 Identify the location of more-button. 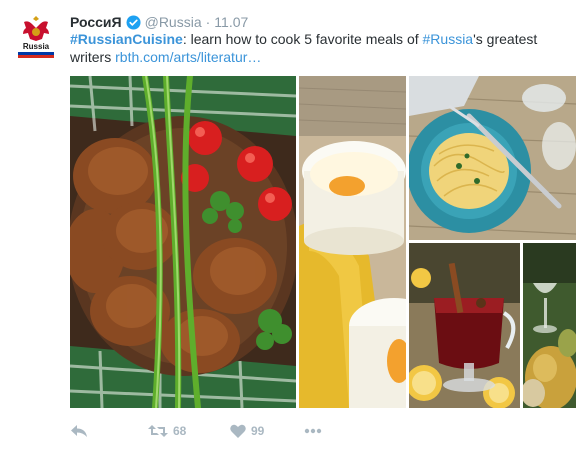
(319, 431).